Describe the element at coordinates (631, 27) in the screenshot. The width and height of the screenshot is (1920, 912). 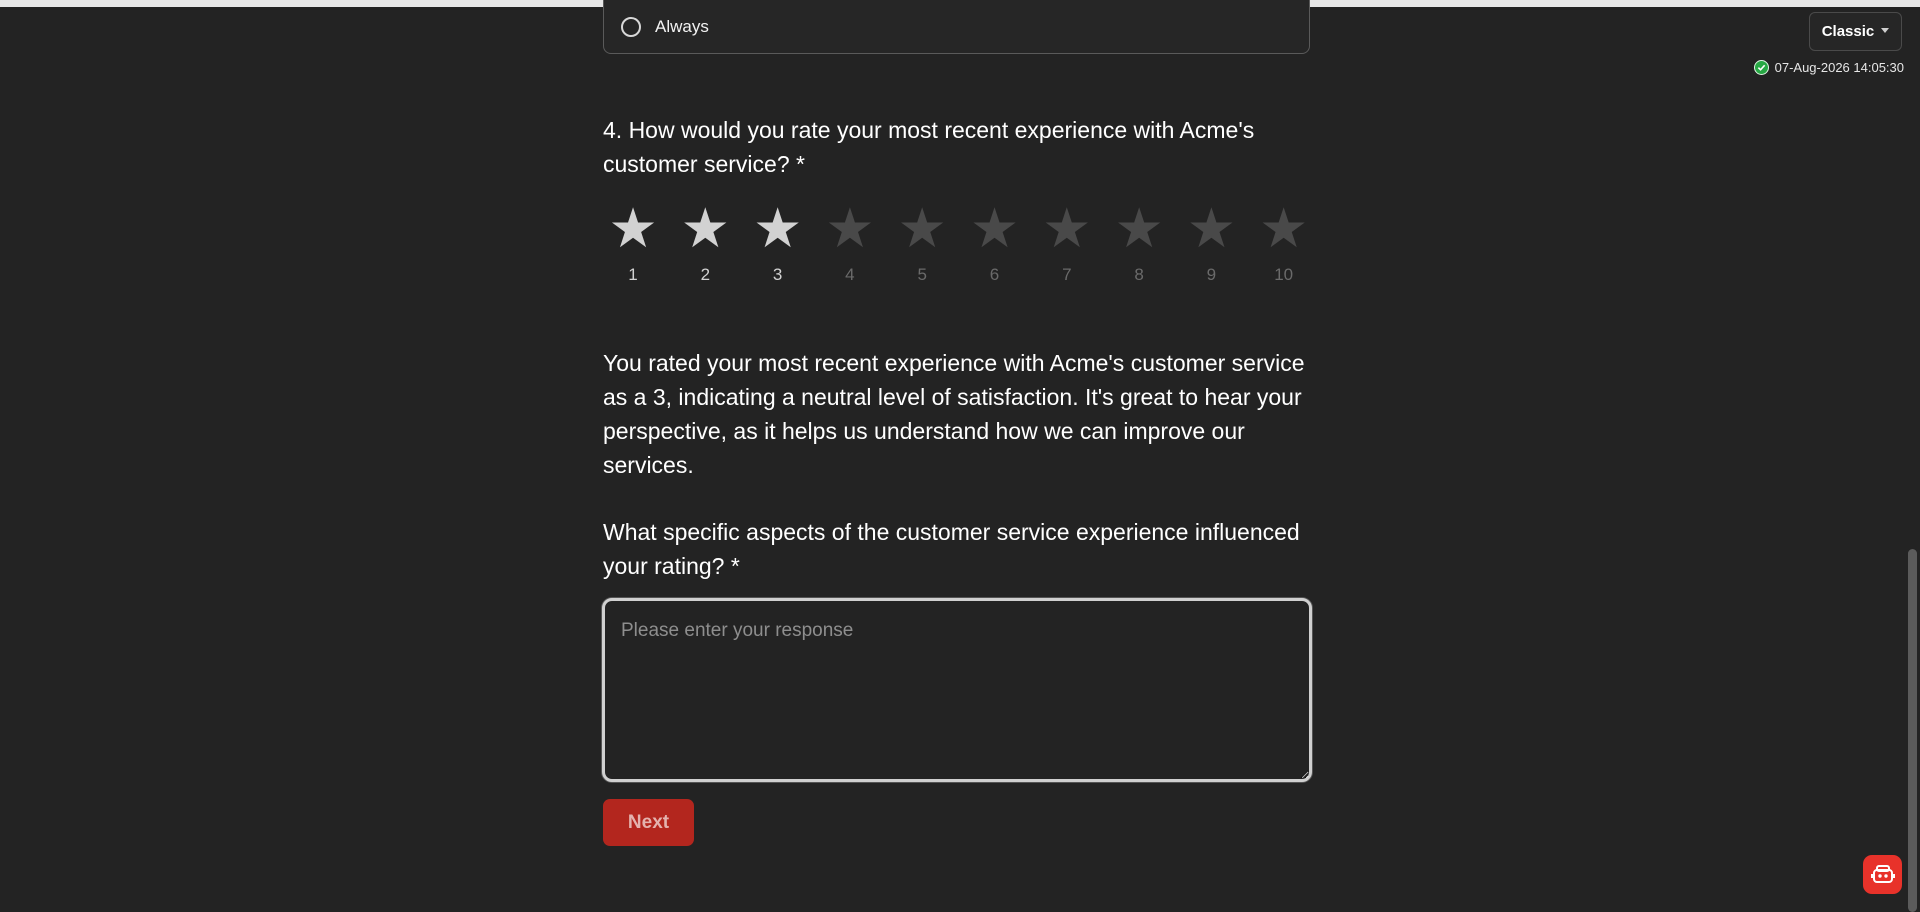
I see `radio-option-always` at that location.